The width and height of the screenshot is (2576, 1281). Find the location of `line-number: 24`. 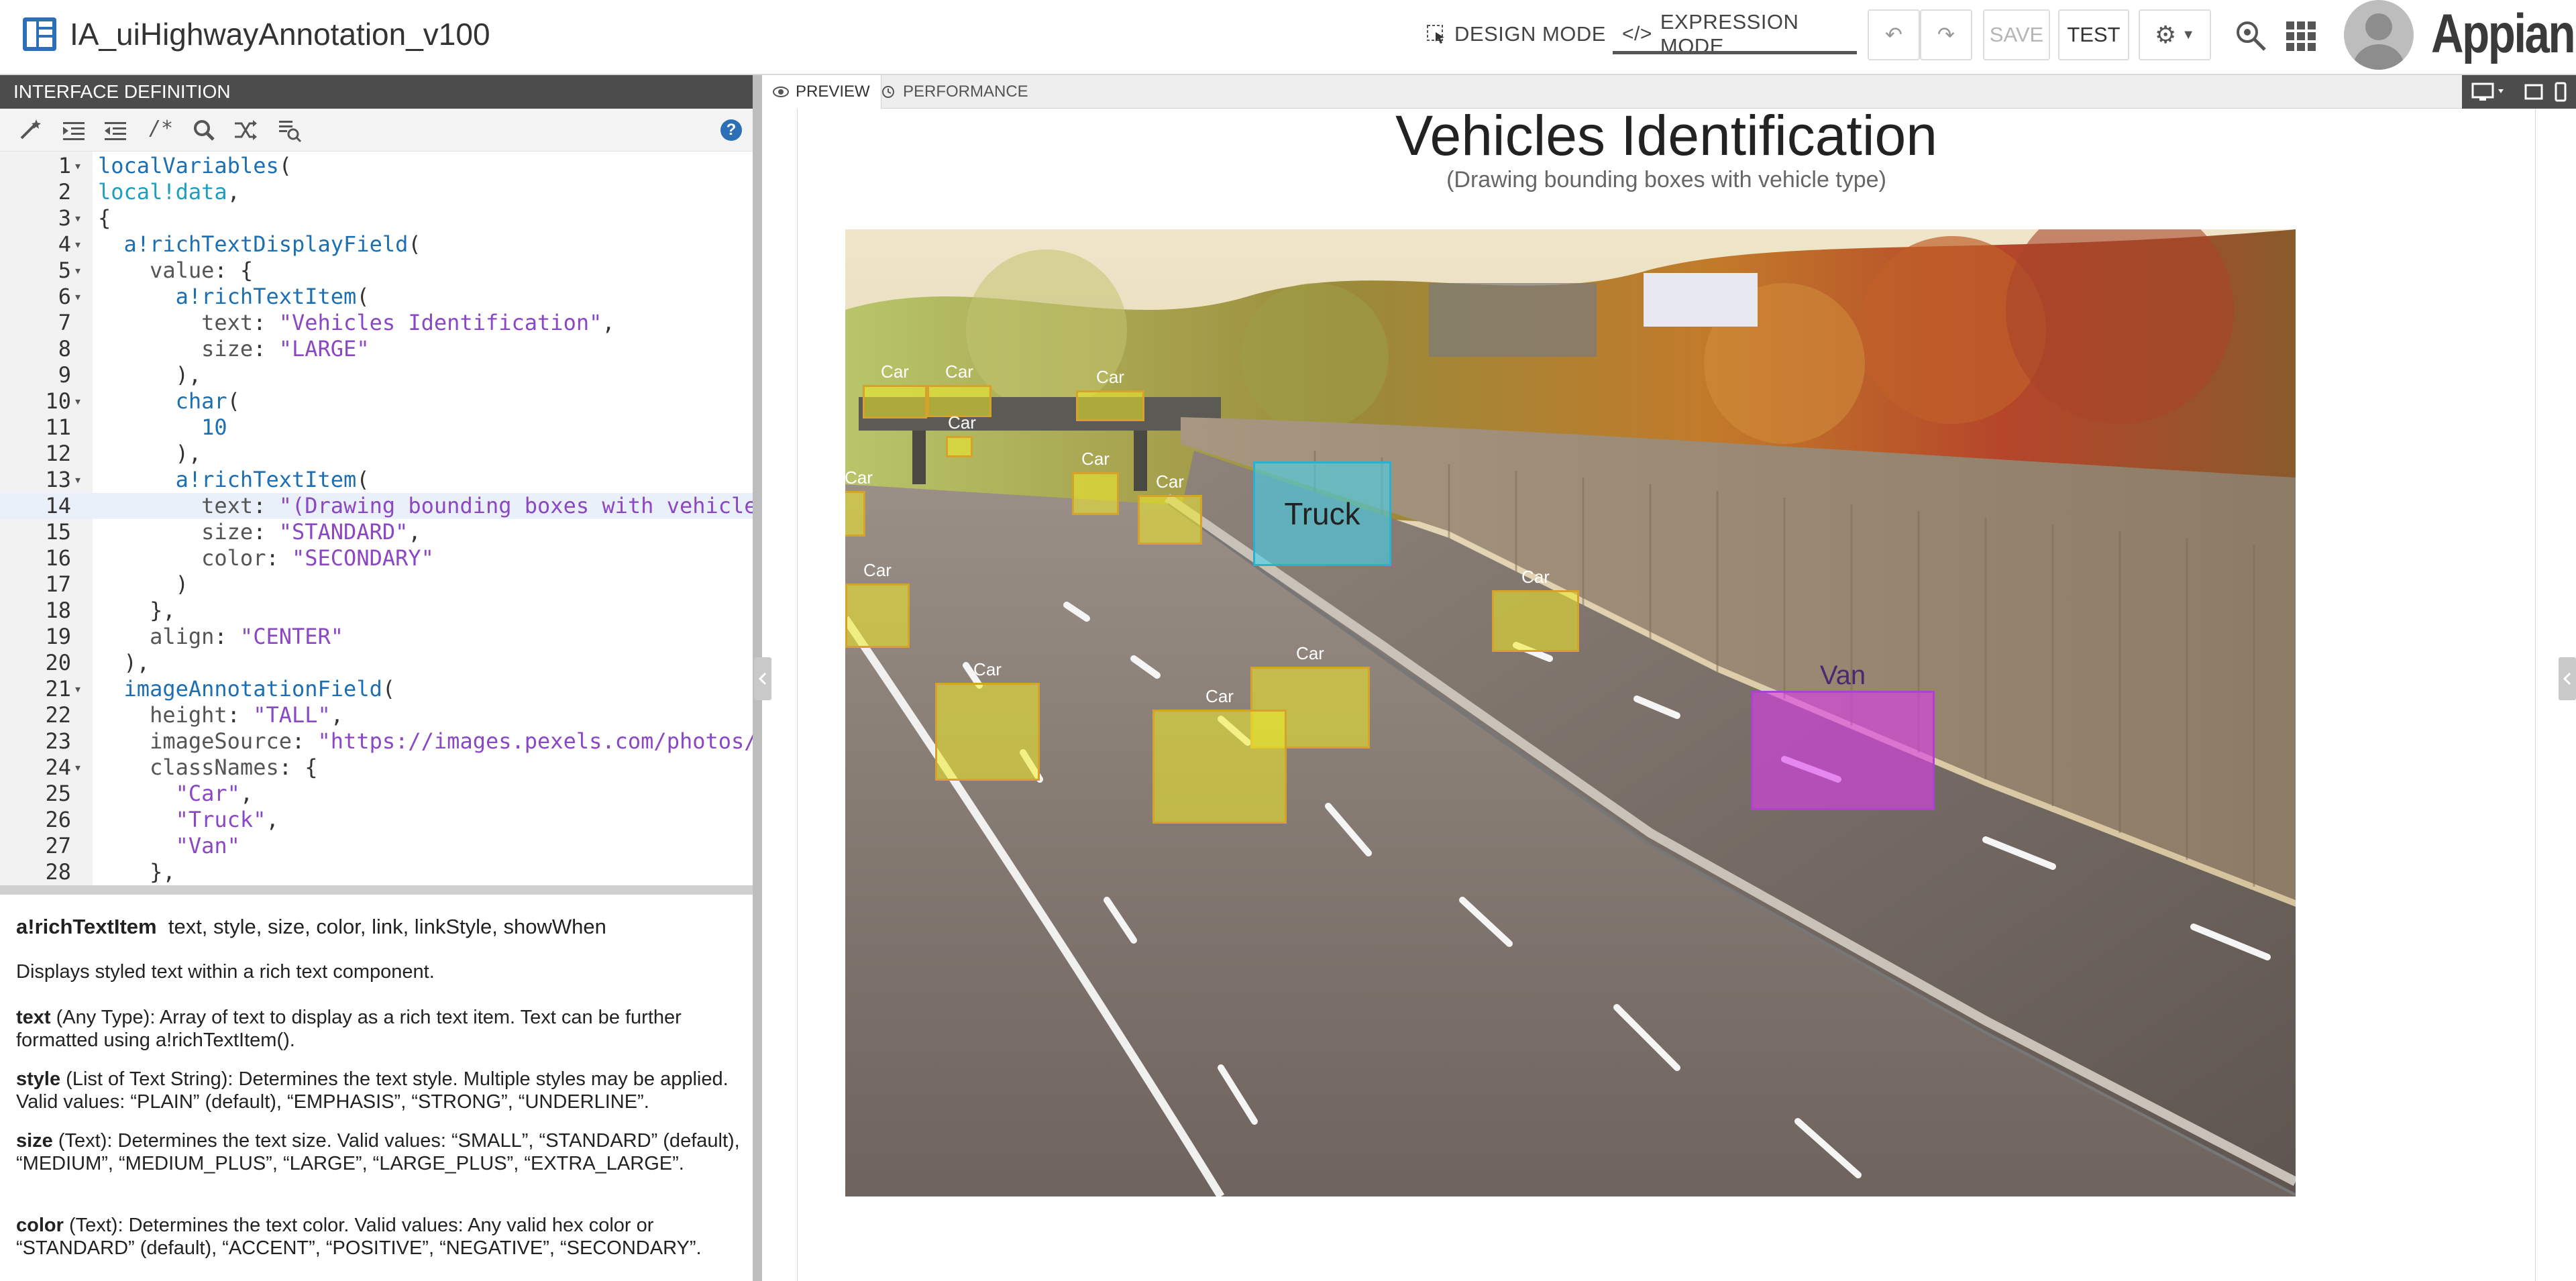

line-number: 24 is located at coordinates (58, 767).